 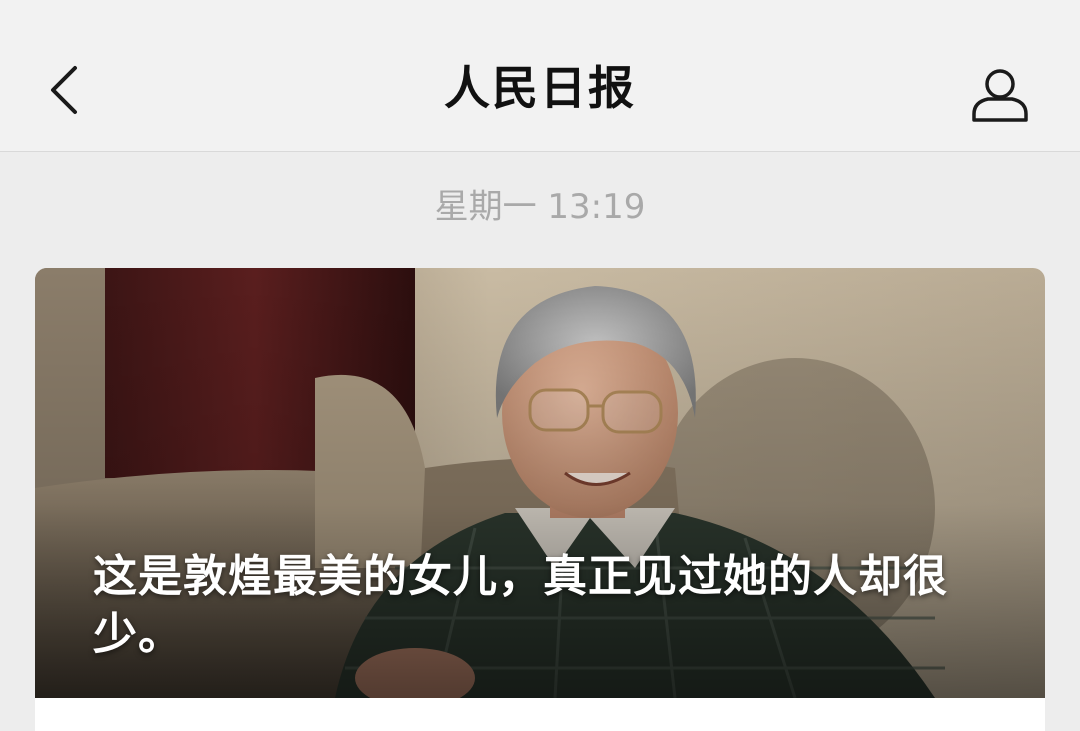 I want to click on profile-button, so click(x=1000, y=94).